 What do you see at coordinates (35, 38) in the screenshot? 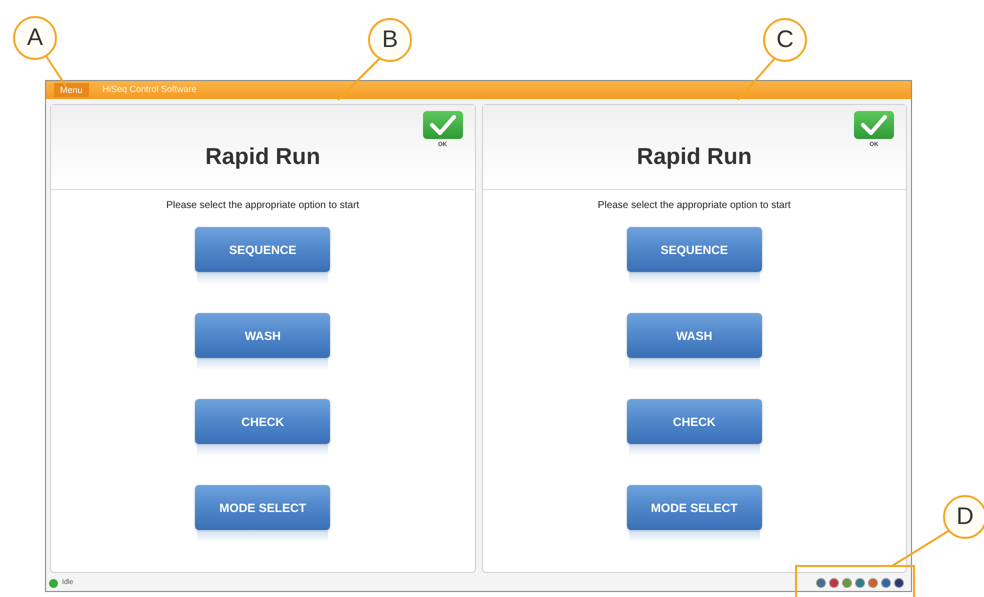
I see `callout-label: A` at bounding box center [35, 38].